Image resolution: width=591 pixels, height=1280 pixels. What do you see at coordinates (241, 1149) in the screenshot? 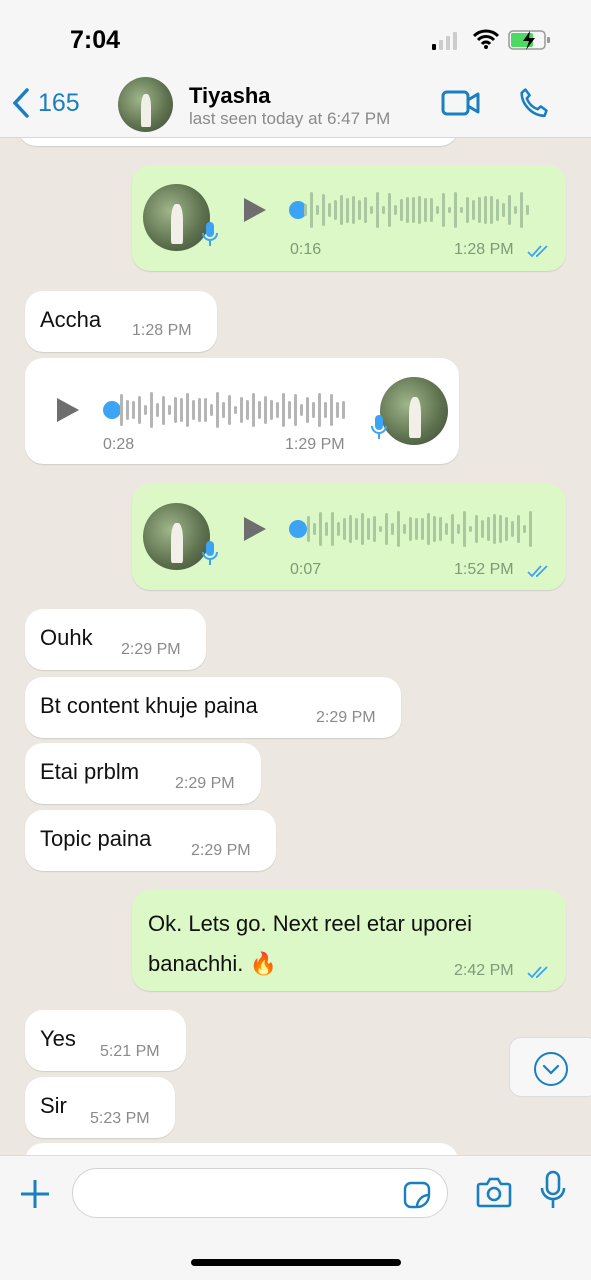
I see `partial-message-bottom` at bounding box center [241, 1149].